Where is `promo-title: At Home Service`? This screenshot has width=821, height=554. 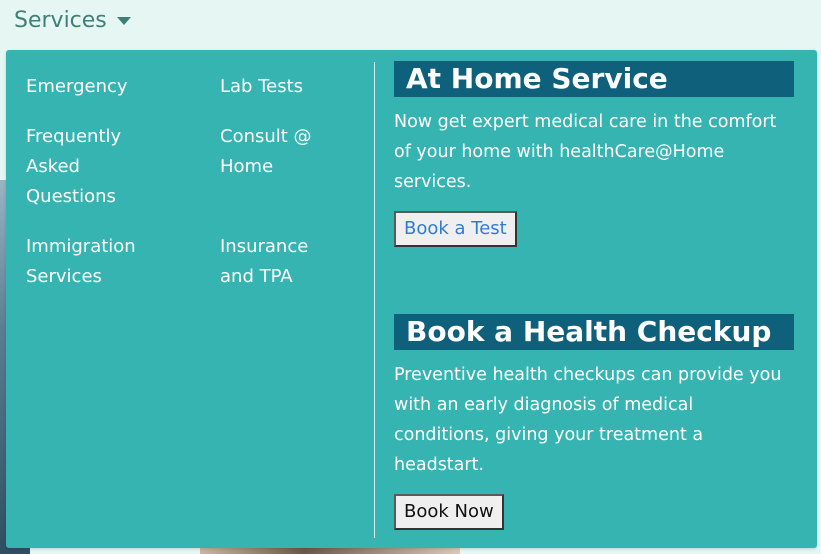 promo-title: At Home Service is located at coordinates (594, 79).